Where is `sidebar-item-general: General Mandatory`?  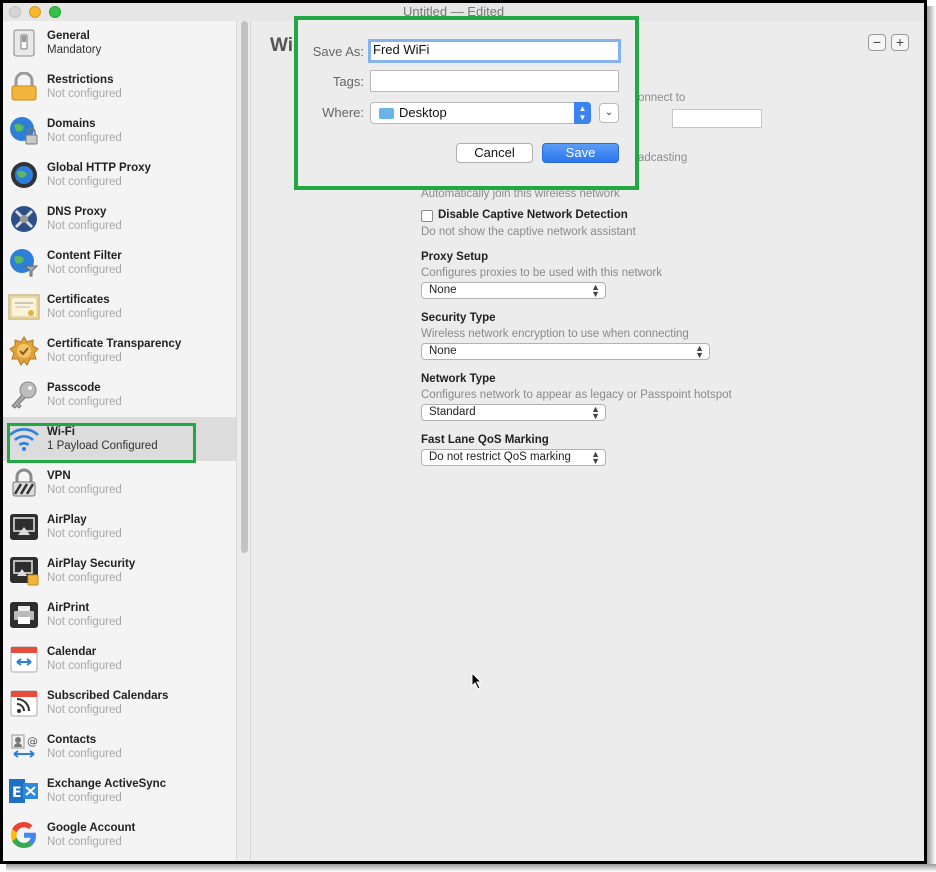 sidebar-item-general: General Mandatory is located at coordinates (119, 43).